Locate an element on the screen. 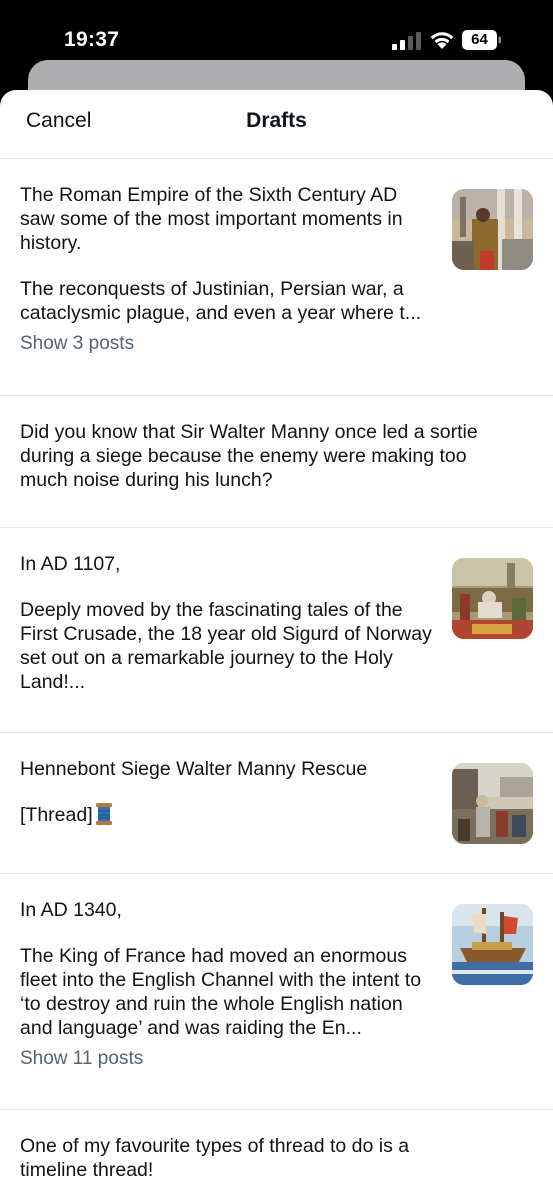 This screenshot has height=1200, width=553. status-time: 19:37 is located at coordinates (92, 39).